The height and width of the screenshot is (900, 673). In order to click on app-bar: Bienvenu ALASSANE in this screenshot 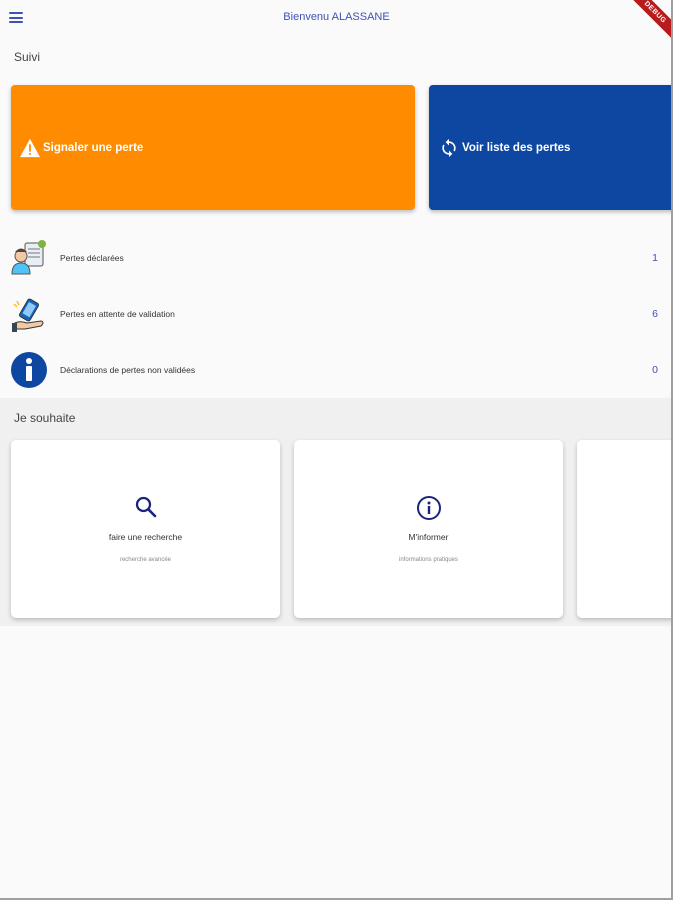, I will do `click(336, 18)`.